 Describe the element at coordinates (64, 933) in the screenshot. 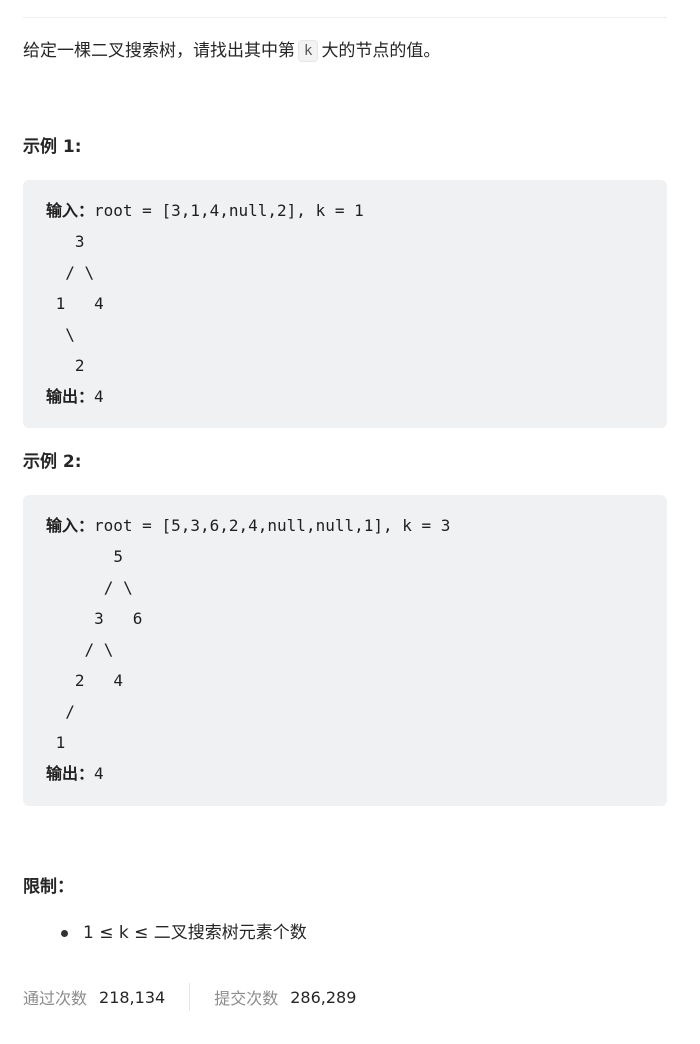

I see `bullet-icon` at that location.